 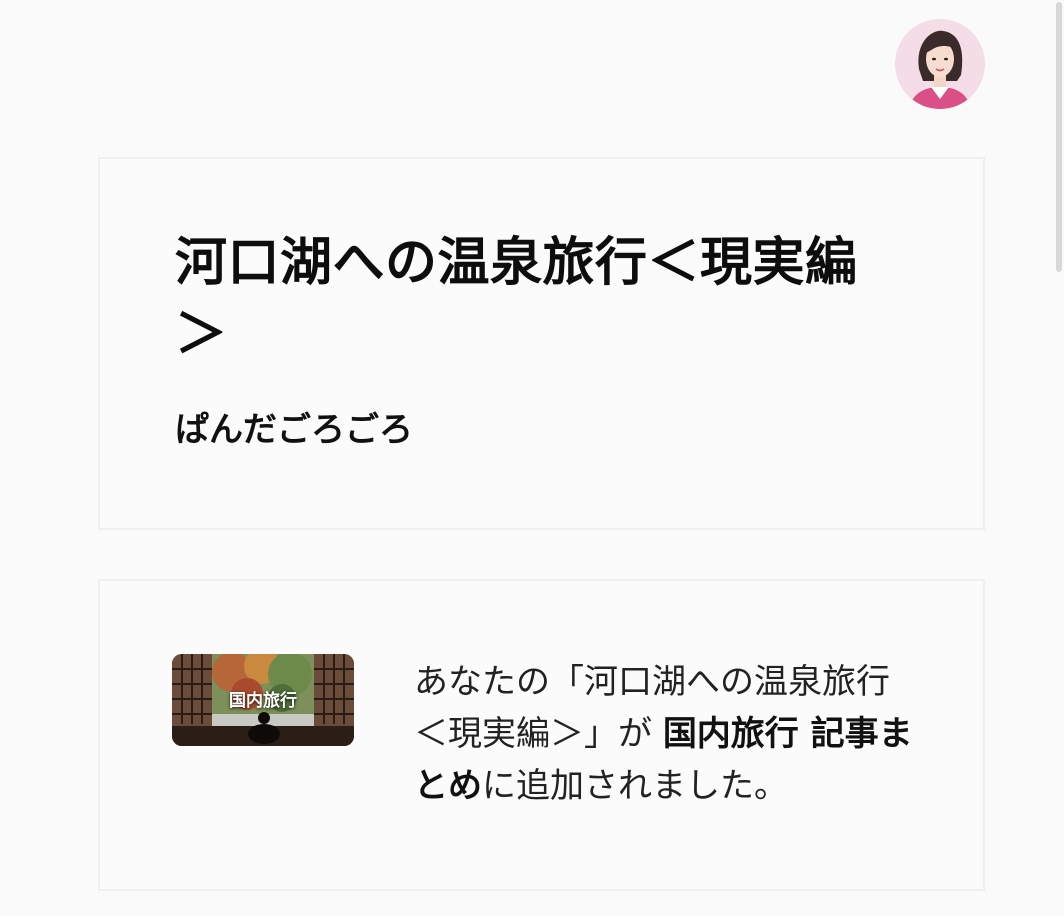 I want to click on magazine-thumbnail-label: 国内旅行, so click(x=263, y=701).